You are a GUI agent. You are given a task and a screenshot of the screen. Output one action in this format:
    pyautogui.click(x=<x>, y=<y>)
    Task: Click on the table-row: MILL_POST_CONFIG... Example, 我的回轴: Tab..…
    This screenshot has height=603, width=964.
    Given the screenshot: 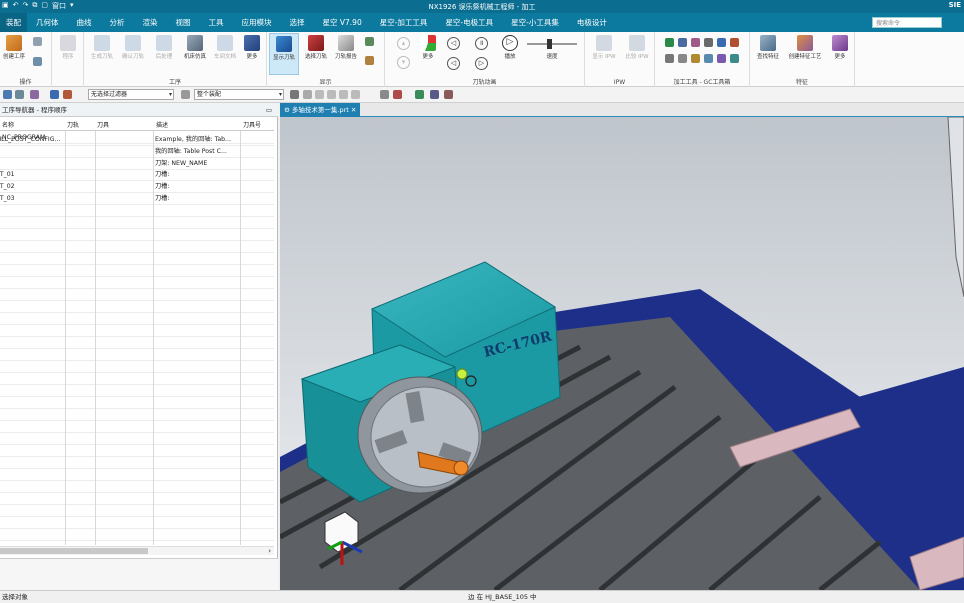 What is the action you would take?
    pyautogui.click(x=137, y=140)
    